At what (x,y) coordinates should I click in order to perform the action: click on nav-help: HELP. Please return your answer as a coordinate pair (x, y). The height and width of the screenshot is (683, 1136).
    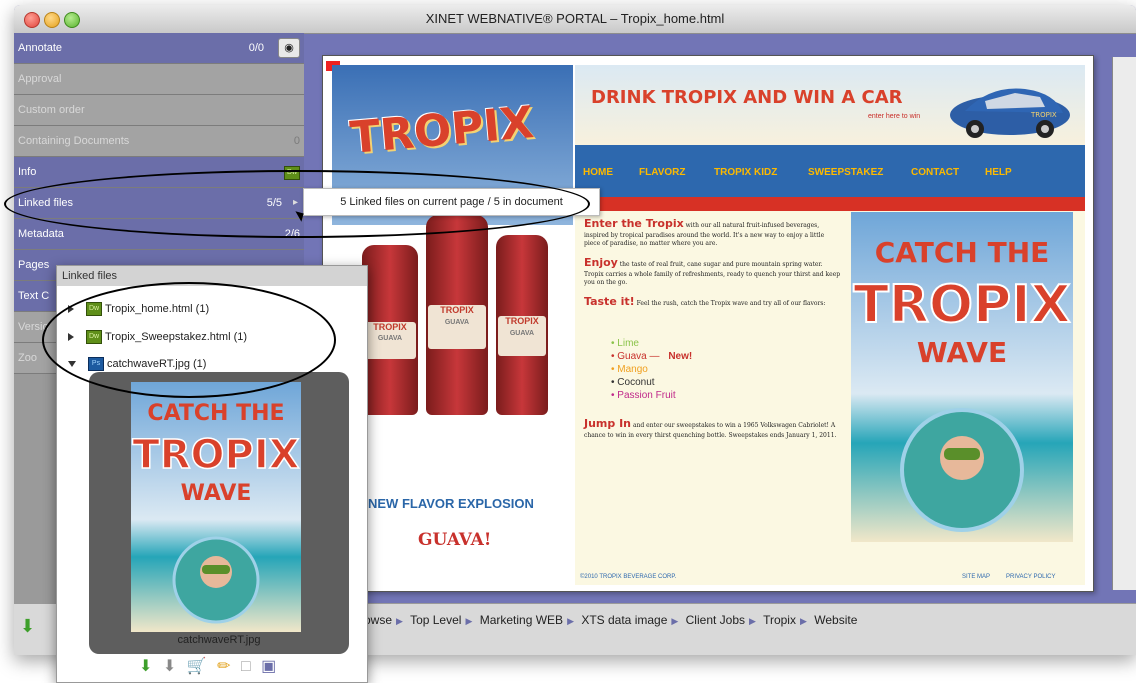
    Looking at the image, I should click on (998, 172).